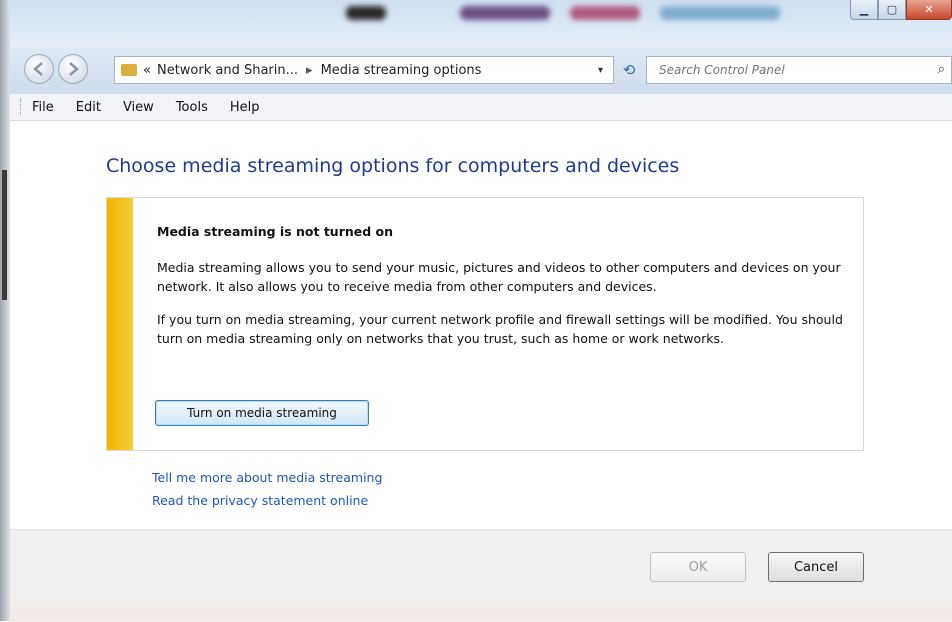 The width and height of the screenshot is (952, 622). I want to click on back-button, so click(39, 69).